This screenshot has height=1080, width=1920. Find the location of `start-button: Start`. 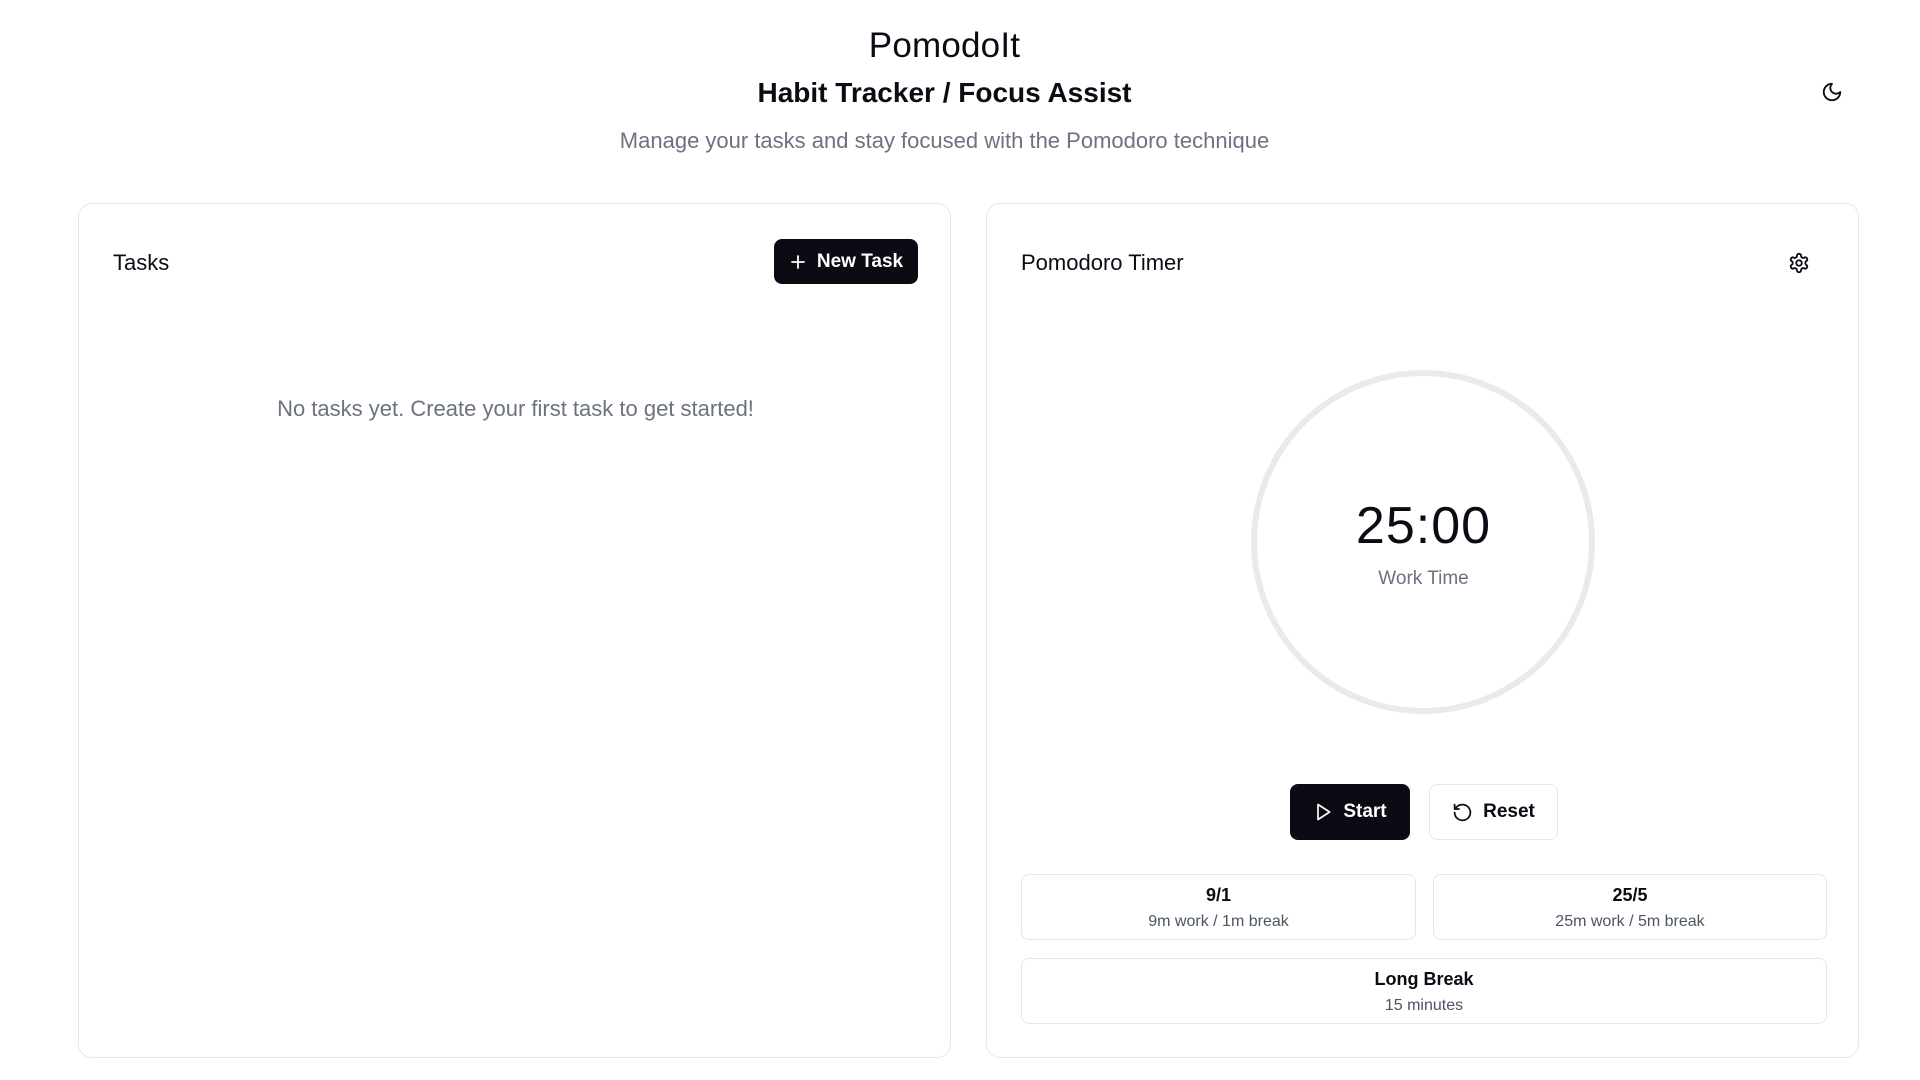

start-button: Start is located at coordinates (1350, 812).